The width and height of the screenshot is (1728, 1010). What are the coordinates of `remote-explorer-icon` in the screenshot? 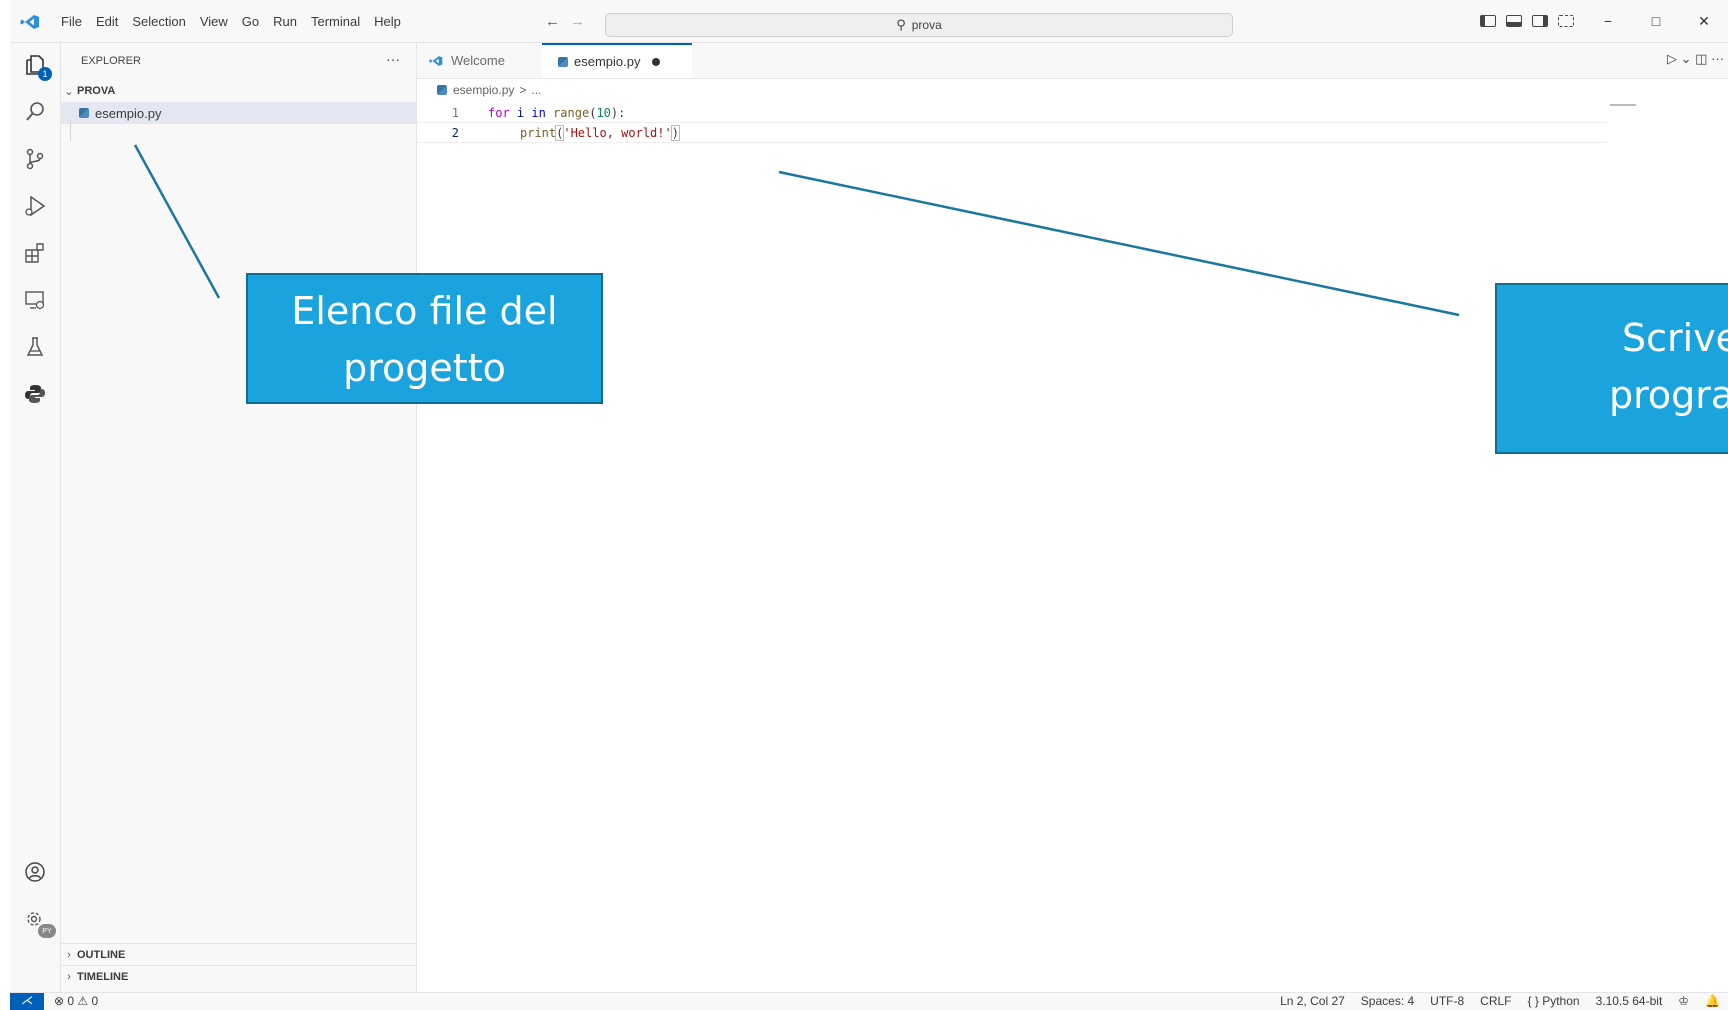 It's located at (35, 300).